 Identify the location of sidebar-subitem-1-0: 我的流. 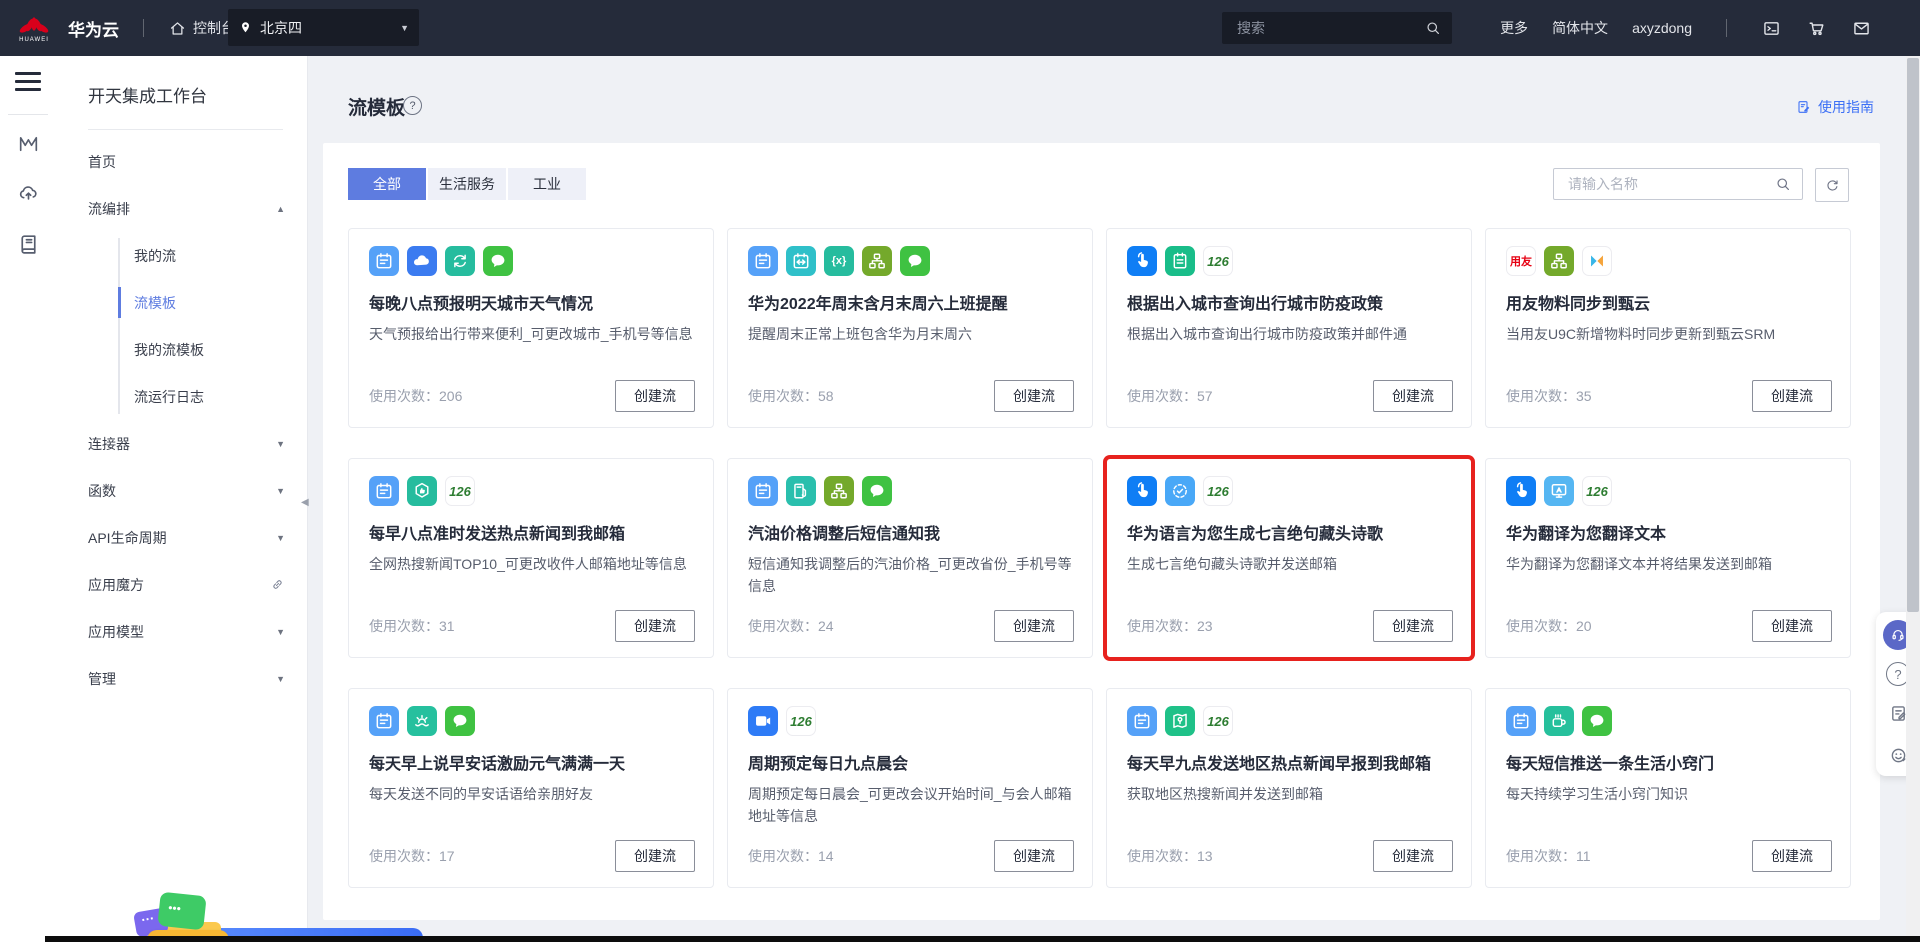
(182, 255).